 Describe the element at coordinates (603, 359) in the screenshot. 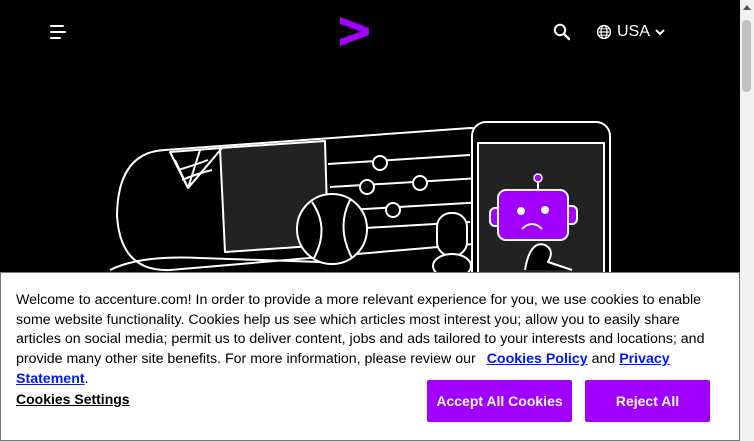

I see `conjunction-text: and` at that location.